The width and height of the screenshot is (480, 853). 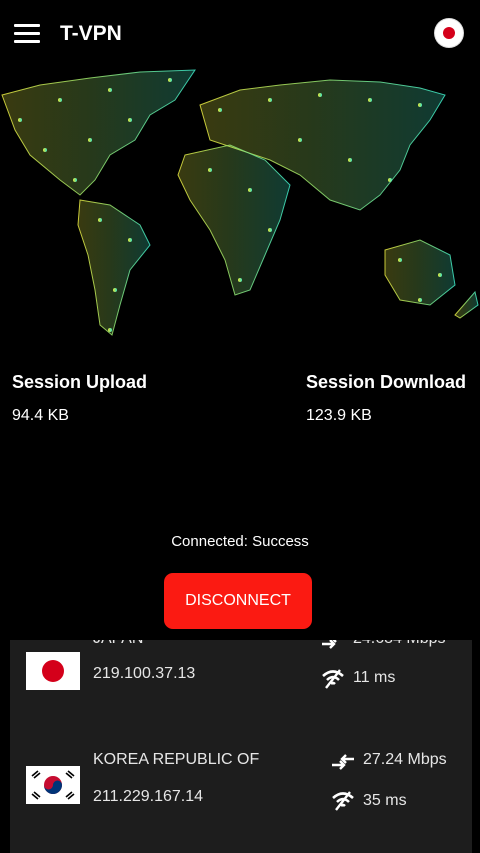 What do you see at coordinates (53, 671) in the screenshot?
I see `japan-flag-icon` at bounding box center [53, 671].